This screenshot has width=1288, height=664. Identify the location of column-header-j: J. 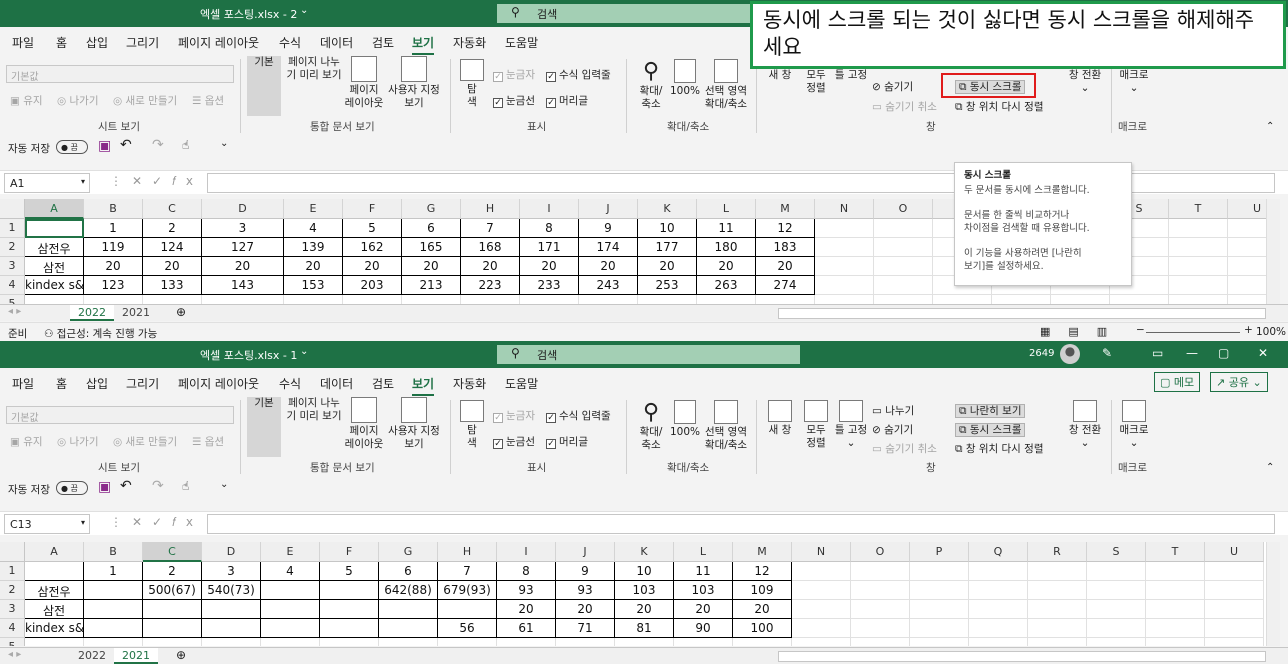
(608, 209).